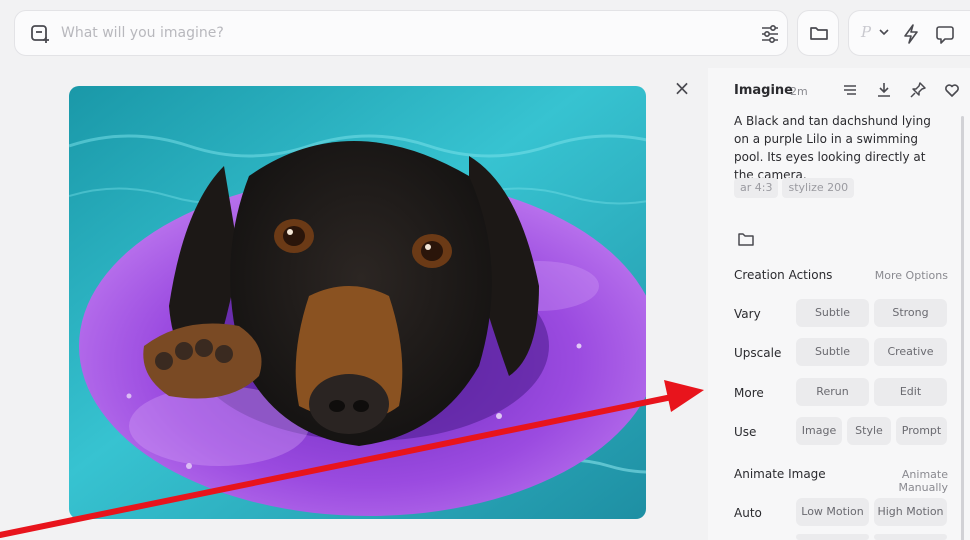 The width and height of the screenshot is (970, 540). What do you see at coordinates (770, 34) in the screenshot?
I see `settings-sliders-icon` at bounding box center [770, 34].